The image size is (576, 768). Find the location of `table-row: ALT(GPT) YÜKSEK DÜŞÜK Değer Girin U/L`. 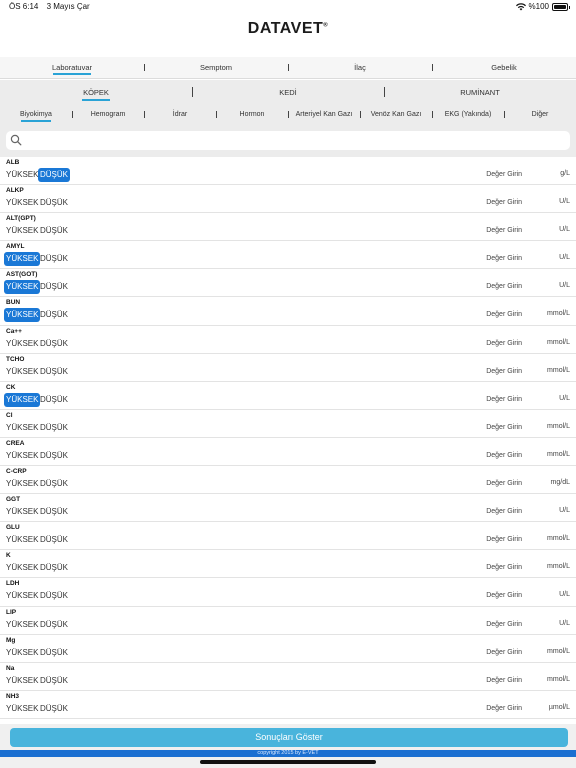

table-row: ALT(GPT) YÜKSEK DÜŞÜK Değer Girin U/L is located at coordinates (288, 227).